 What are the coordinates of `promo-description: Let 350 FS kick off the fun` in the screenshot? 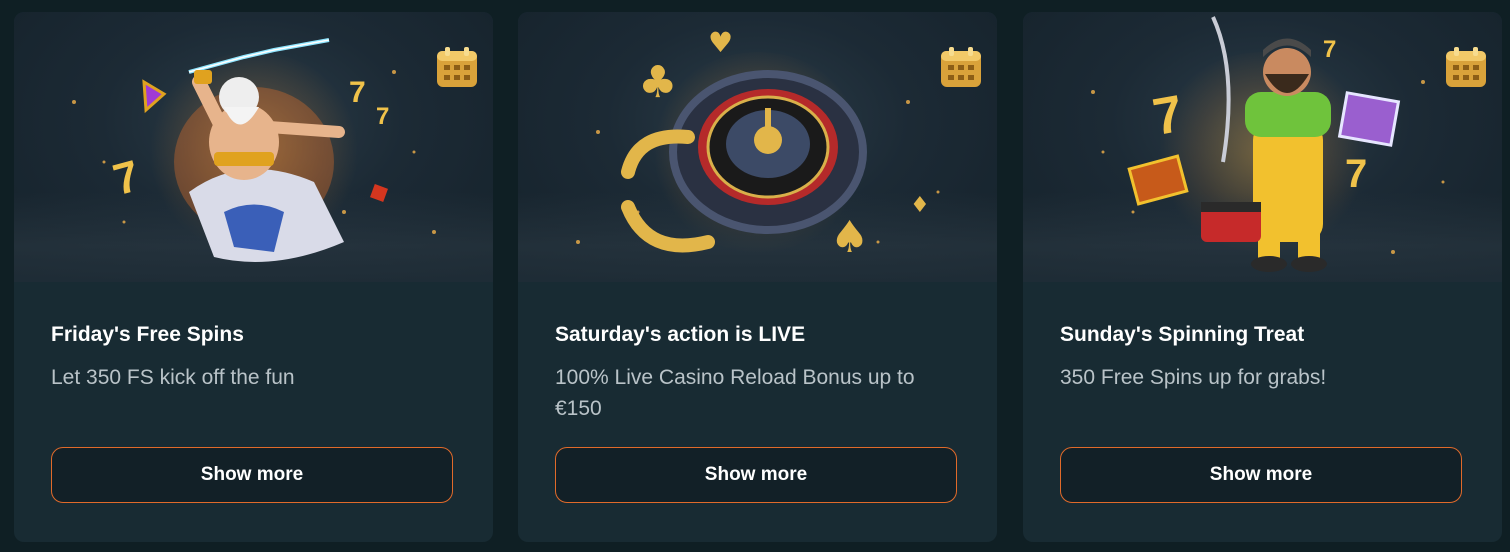 It's located at (173, 377).